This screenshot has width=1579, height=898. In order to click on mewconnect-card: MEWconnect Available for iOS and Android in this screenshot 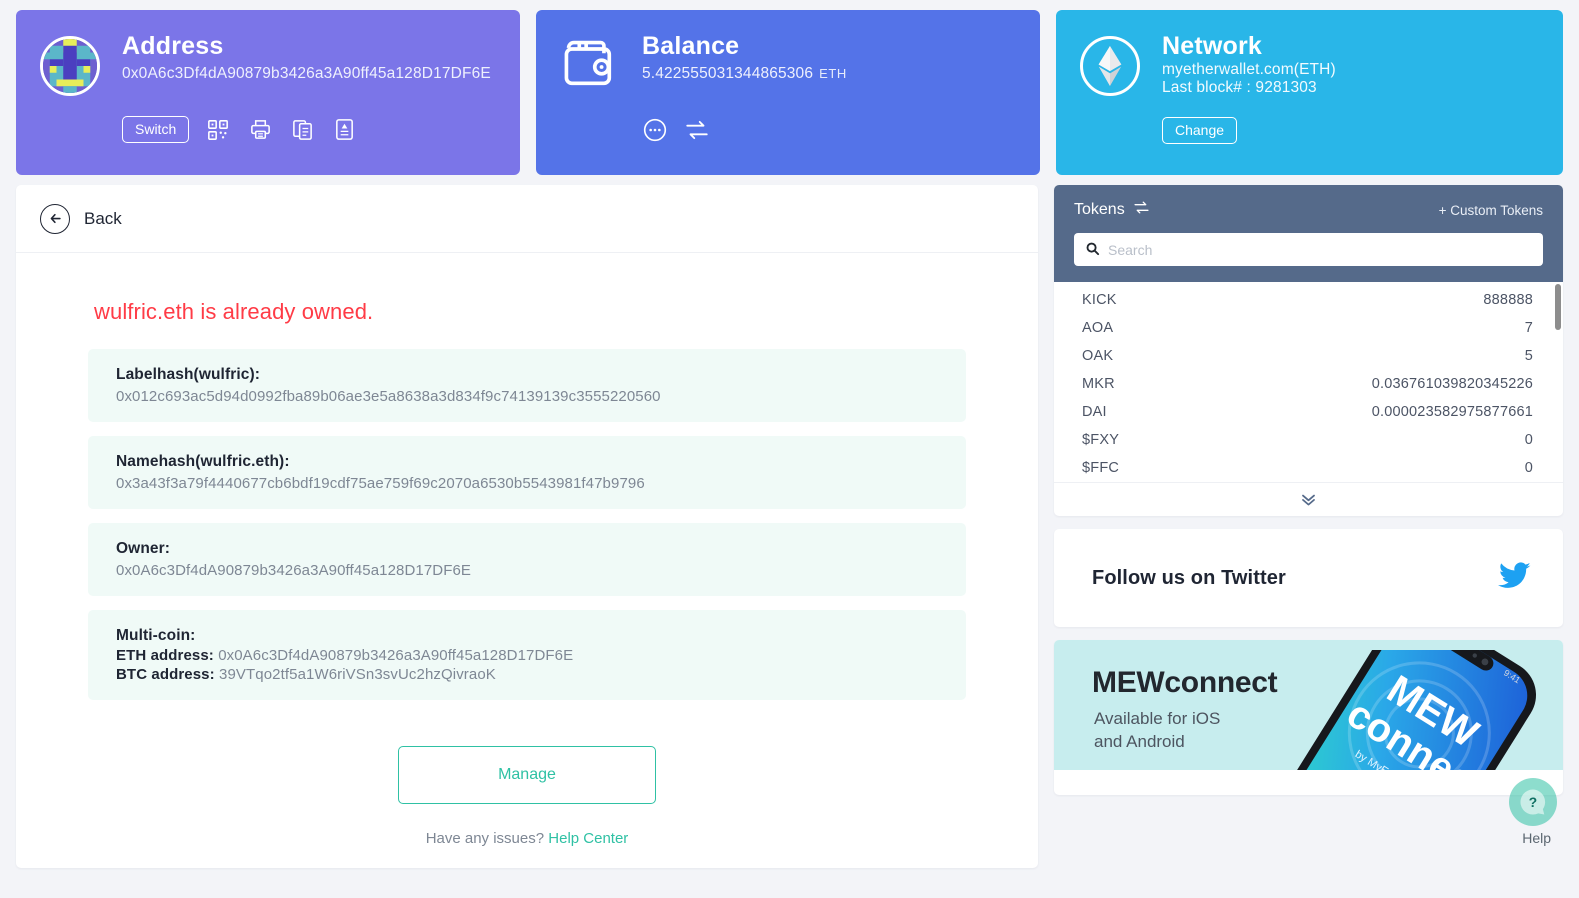, I will do `click(1308, 717)`.